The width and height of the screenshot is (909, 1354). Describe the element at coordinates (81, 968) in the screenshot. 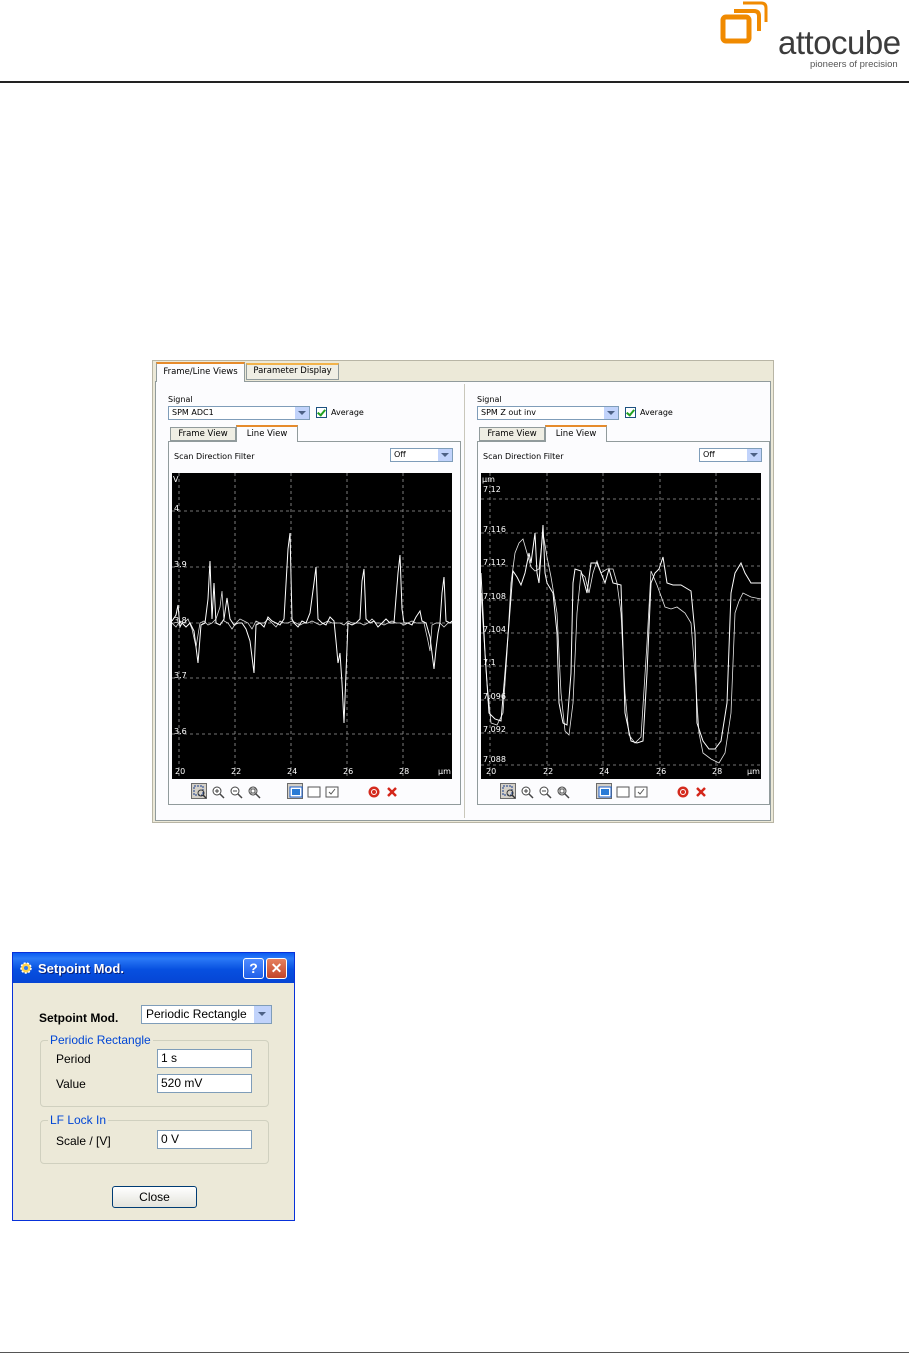

I see `dialog-title: Setpoint Mod.` at that location.